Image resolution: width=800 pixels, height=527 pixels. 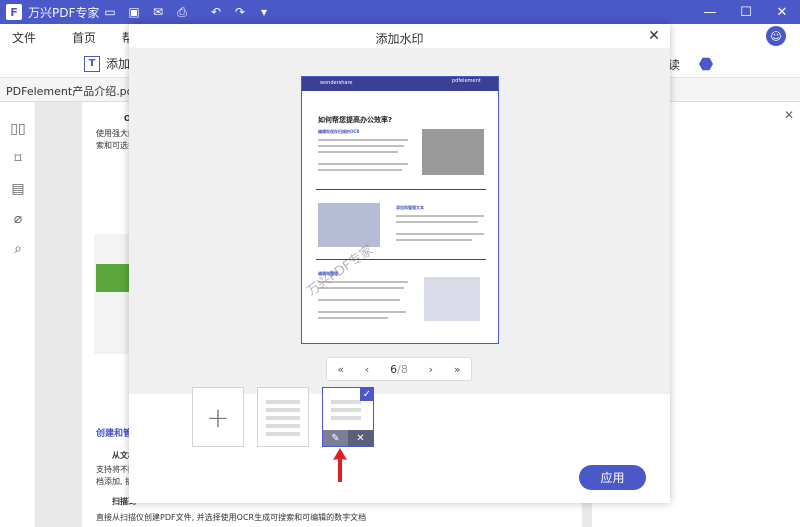 What do you see at coordinates (340, 369) in the screenshot?
I see `first-page-button: «` at bounding box center [340, 369].